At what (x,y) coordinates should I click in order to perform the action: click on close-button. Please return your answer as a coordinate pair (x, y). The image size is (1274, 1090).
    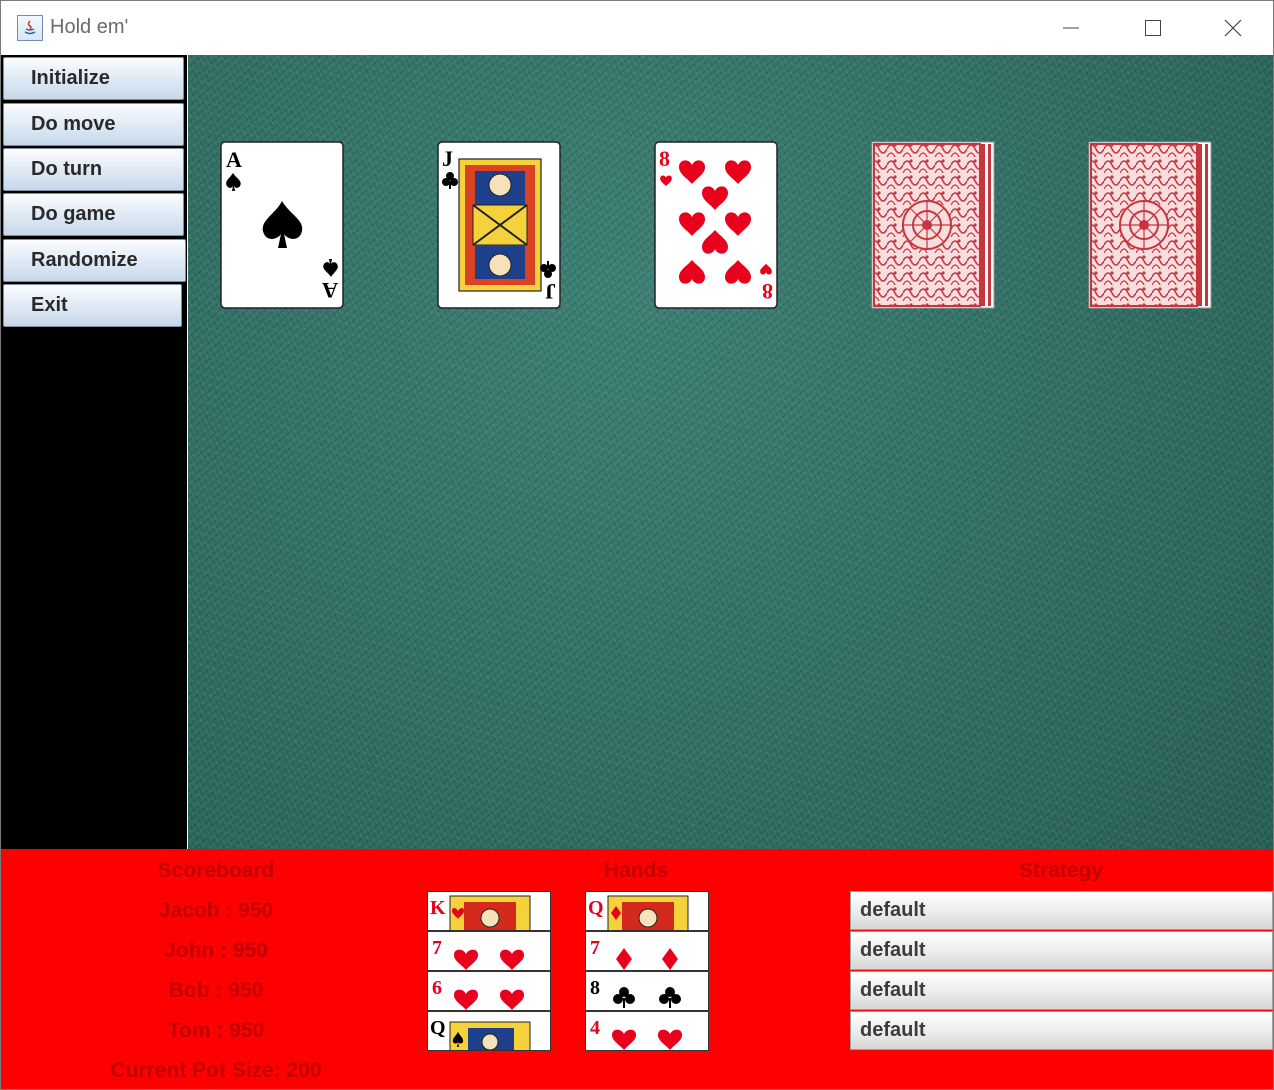
    Looking at the image, I should click on (1233, 28).